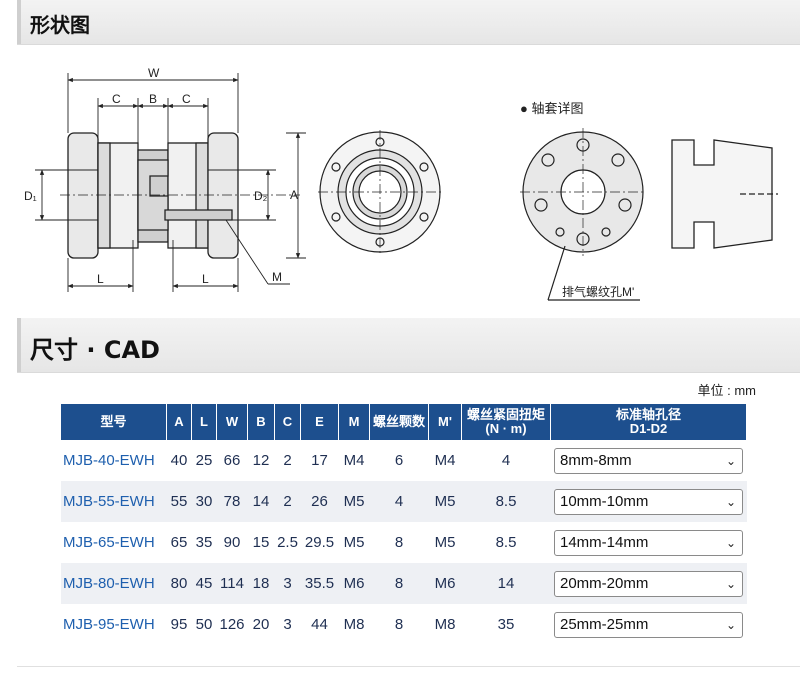 Image resolution: width=800 pixels, height=674 pixels. I want to click on label-a: A, so click(294, 195).